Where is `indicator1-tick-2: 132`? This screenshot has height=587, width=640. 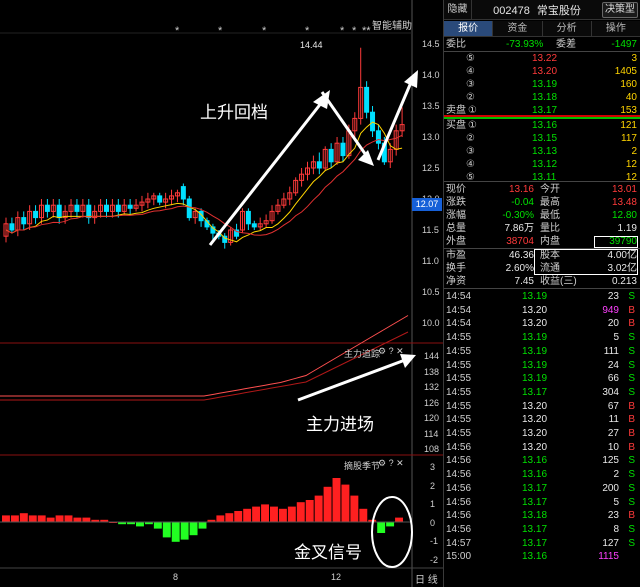 indicator1-tick-2: 132 is located at coordinates (432, 387).